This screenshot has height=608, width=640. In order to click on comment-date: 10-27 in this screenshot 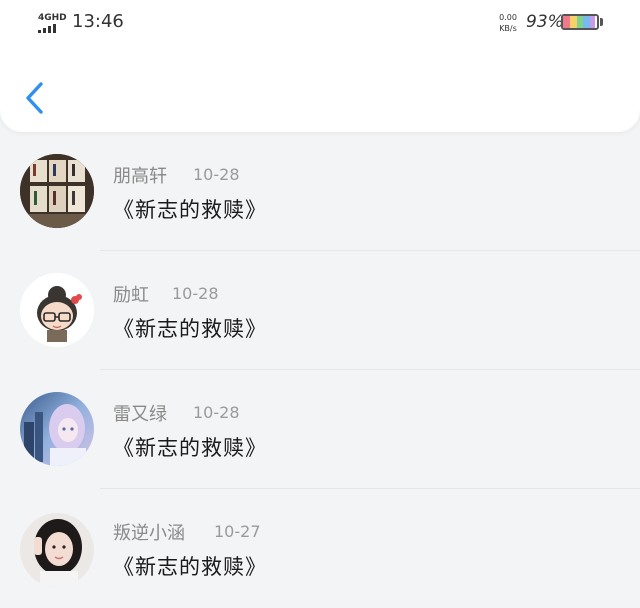, I will do `click(237, 531)`.